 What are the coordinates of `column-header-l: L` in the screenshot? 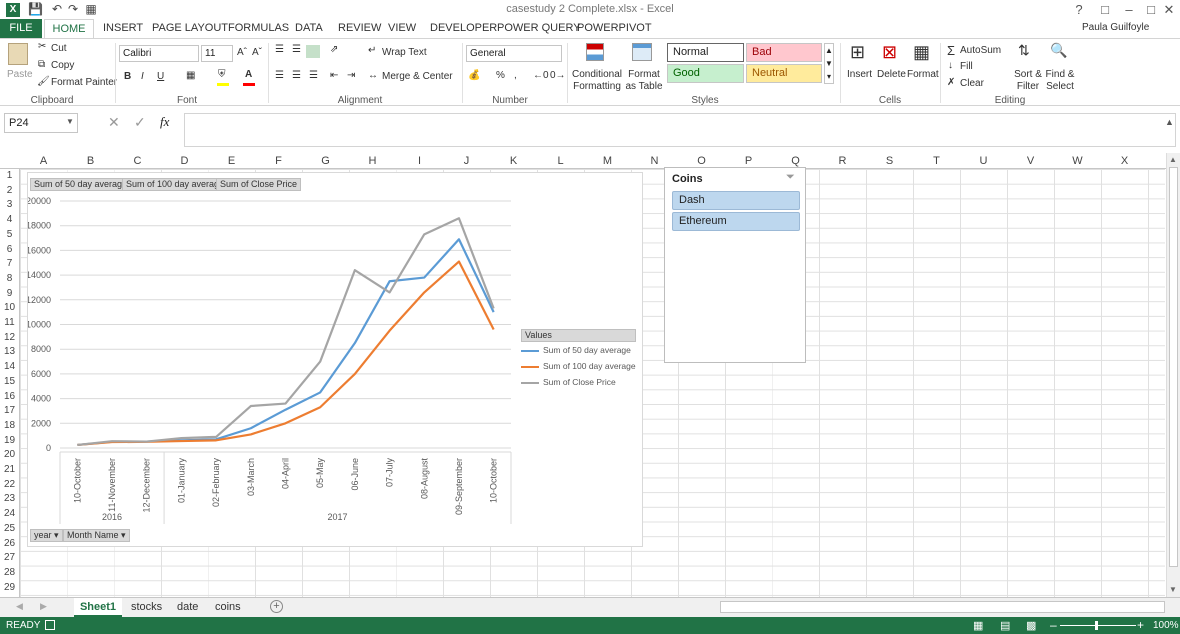 It's located at (560, 161).